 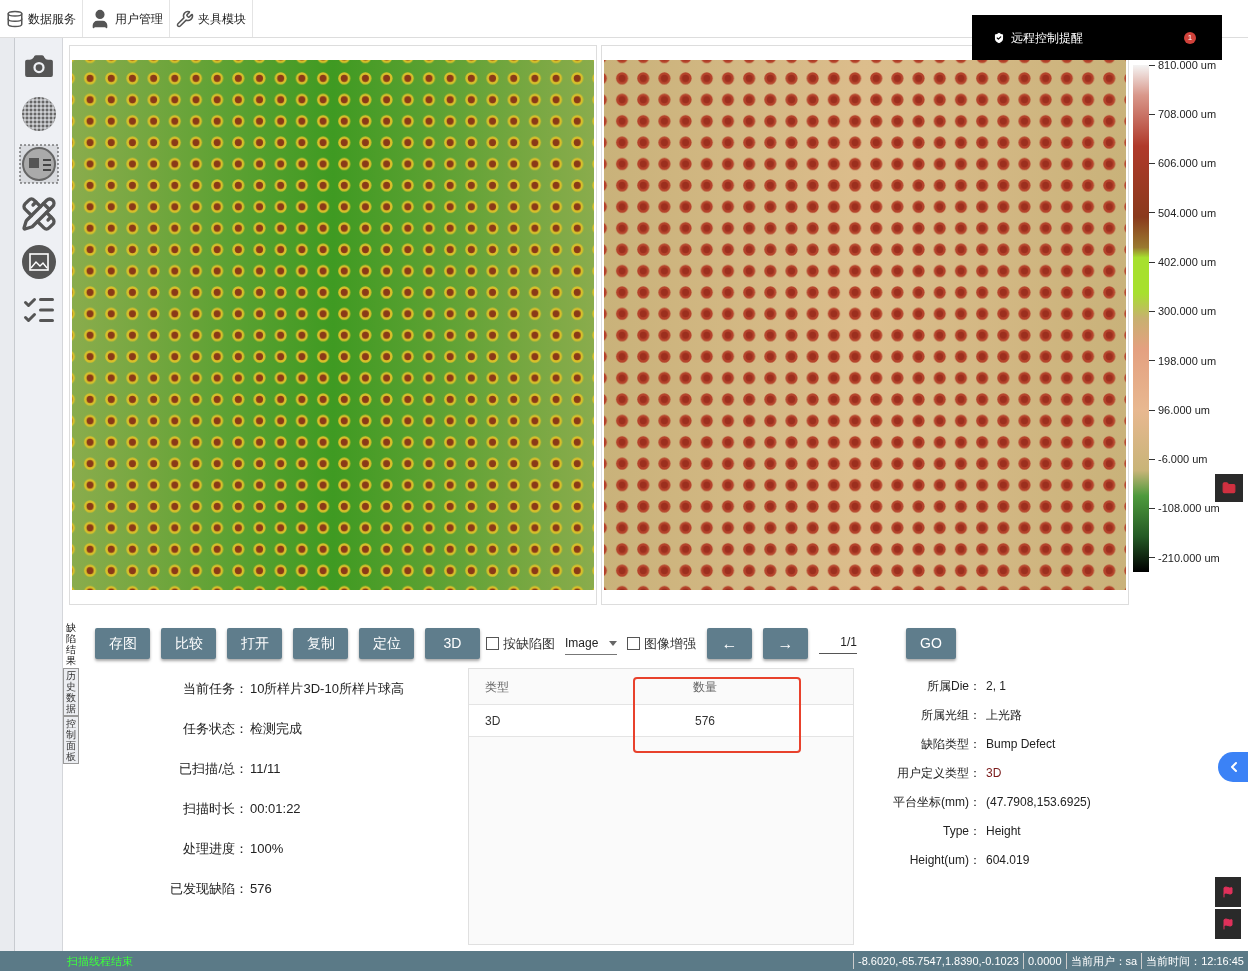 What do you see at coordinates (126, 18) in the screenshot?
I see `toolbar-button: 用户管理` at bounding box center [126, 18].